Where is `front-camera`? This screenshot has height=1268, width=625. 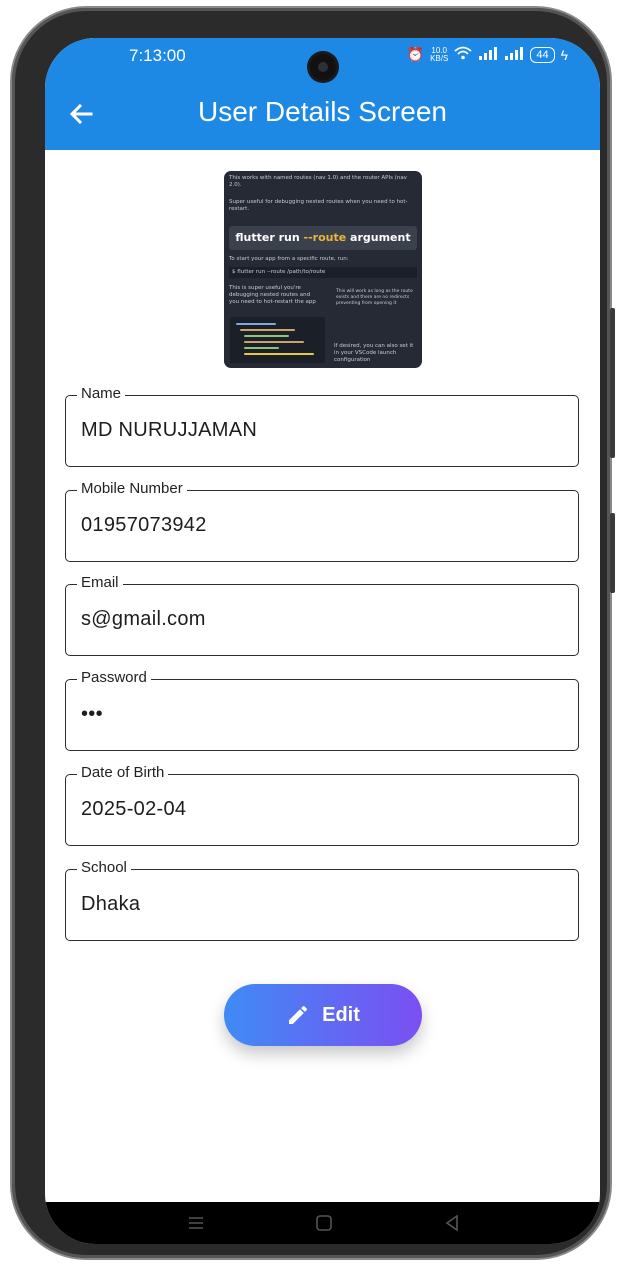 front-camera is located at coordinates (323, 67).